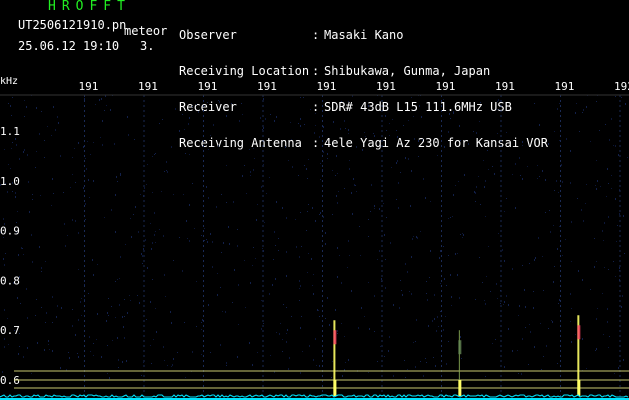 This screenshot has height=400, width=629. Describe the element at coordinates (146, 31) in the screenshot. I see `file-name-suffix: meteor` at that location.